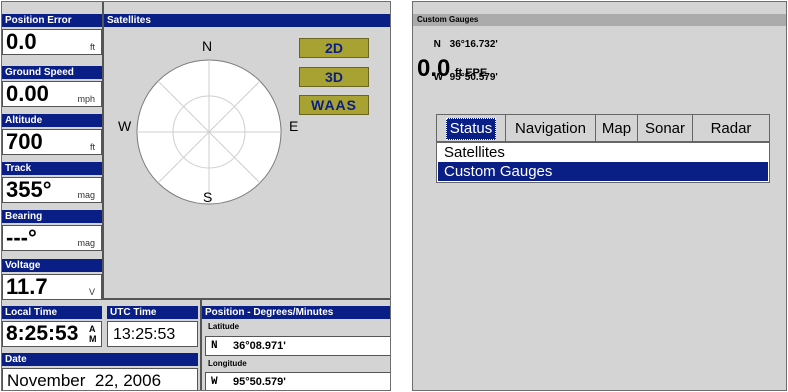  Describe the element at coordinates (27, 93) in the screenshot. I see `ground-speed-value: 0.00` at that location.